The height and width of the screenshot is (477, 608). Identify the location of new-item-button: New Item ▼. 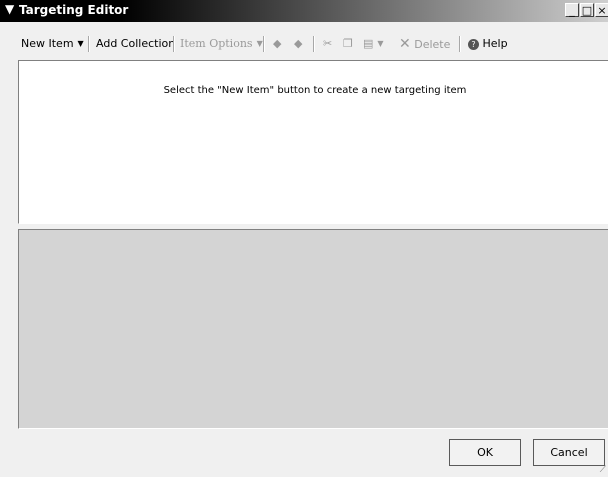
(52, 44).